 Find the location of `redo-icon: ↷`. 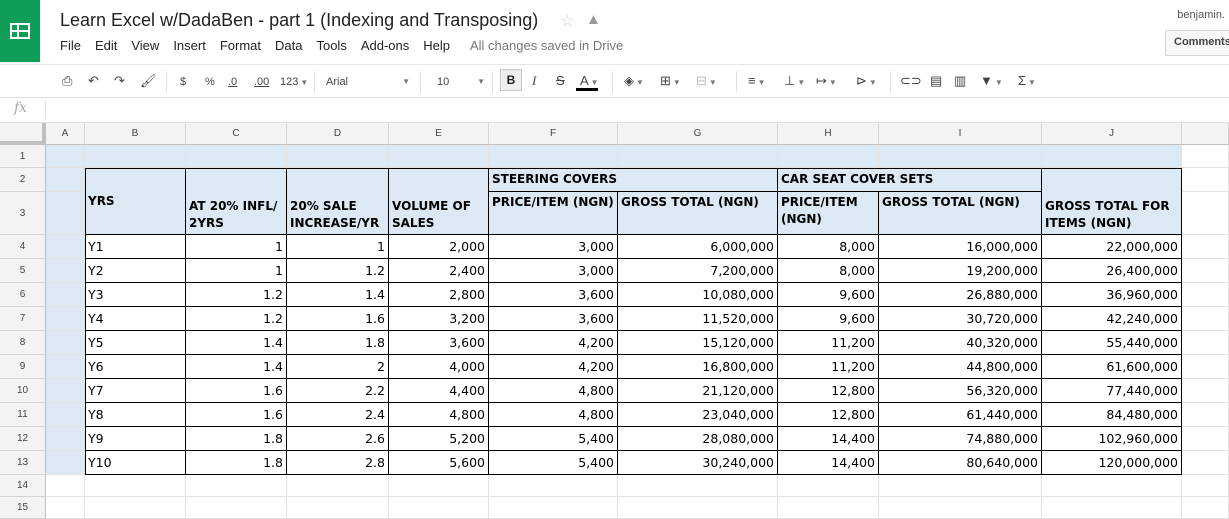

redo-icon: ↷ is located at coordinates (119, 81).